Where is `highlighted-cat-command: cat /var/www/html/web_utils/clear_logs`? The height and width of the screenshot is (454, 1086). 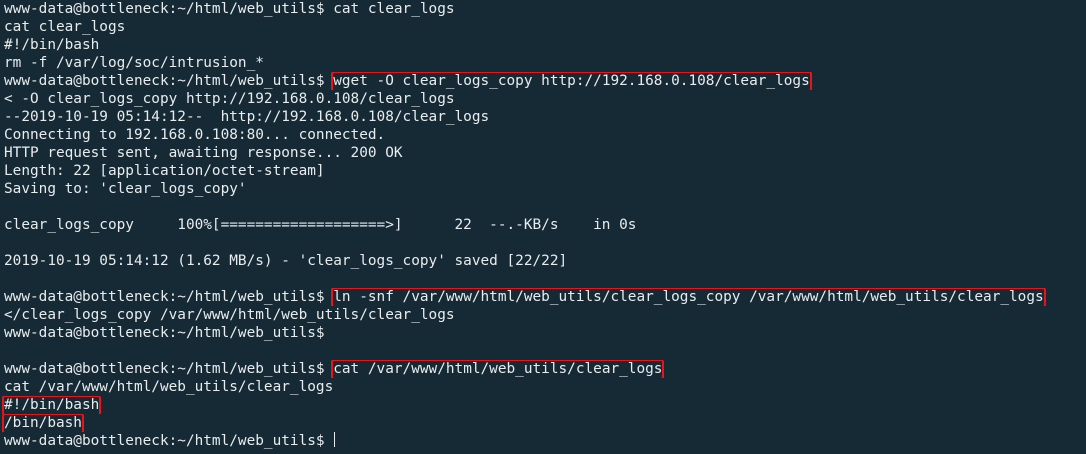
highlighted-cat-command: cat /var/www/html/web_utils/clear_logs is located at coordinates (498, 369).